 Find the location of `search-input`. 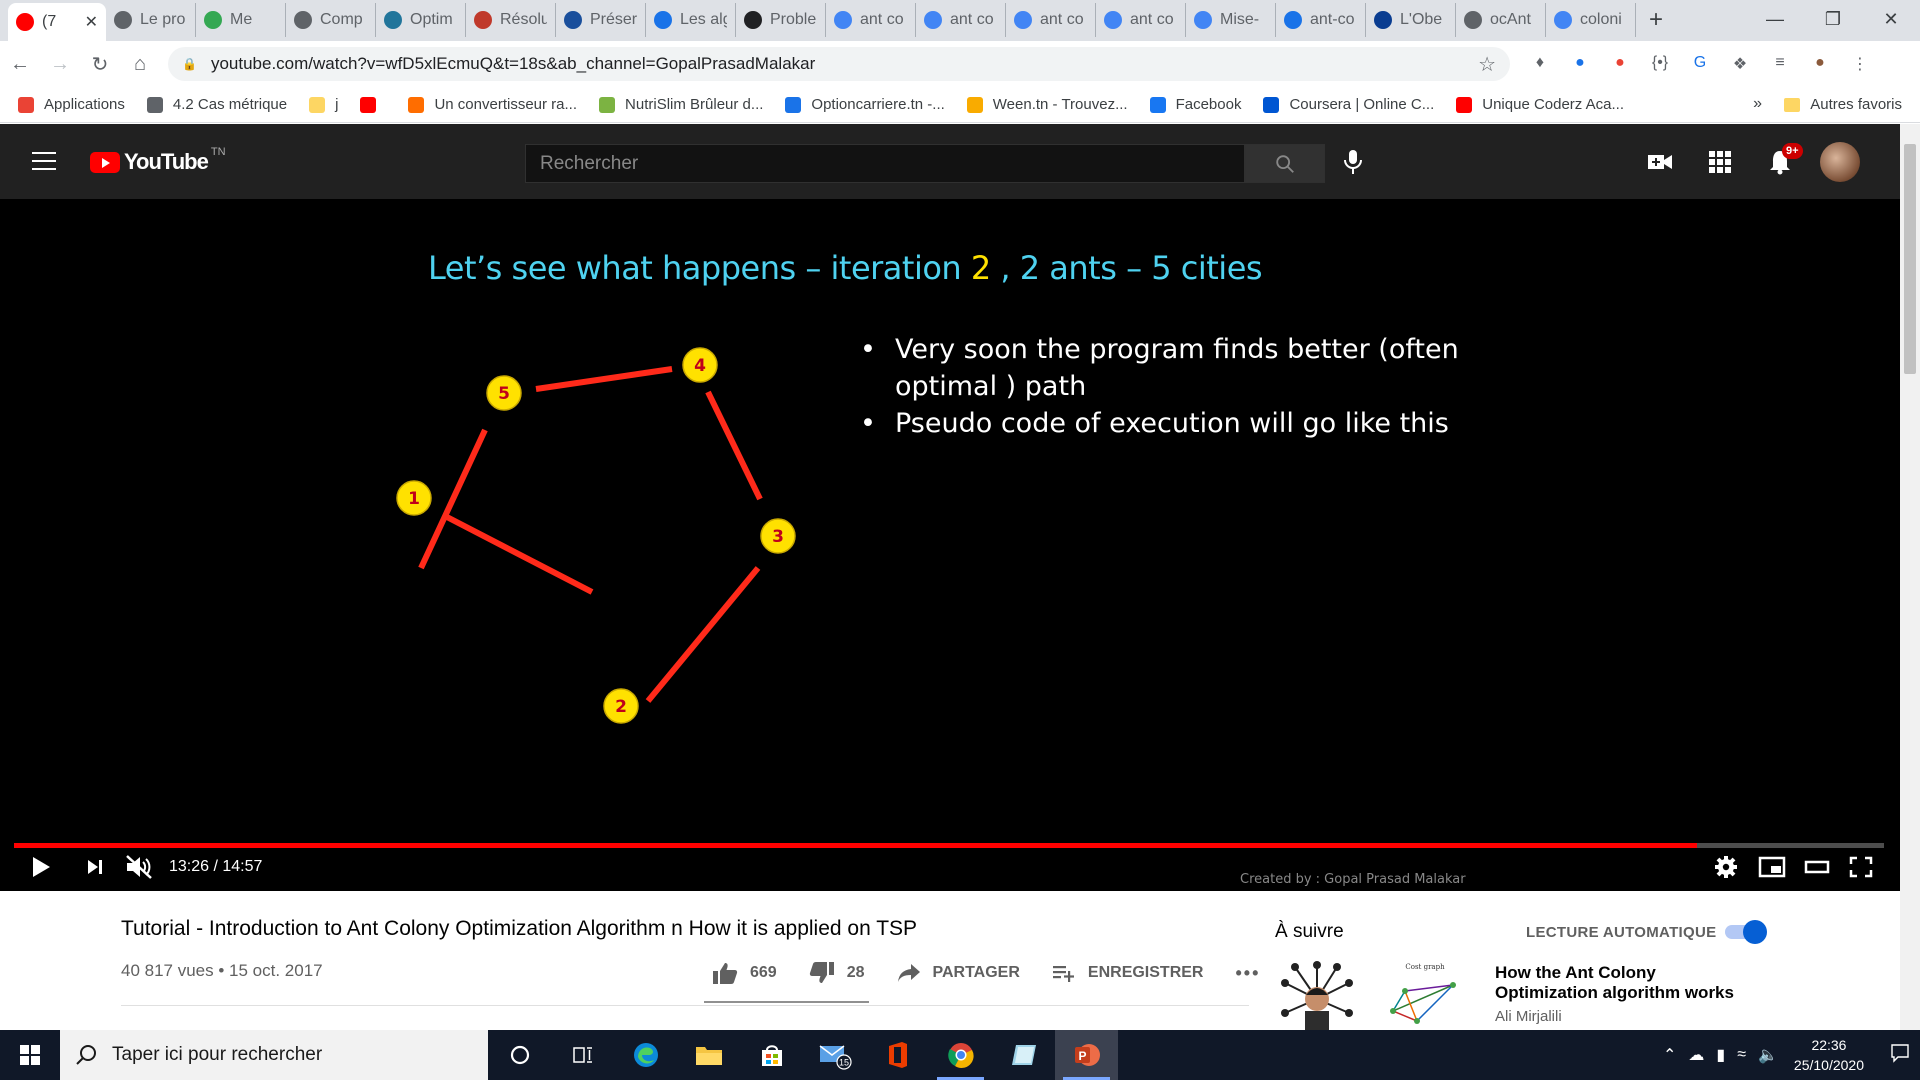

search-input is located at coordinates (885, 163).